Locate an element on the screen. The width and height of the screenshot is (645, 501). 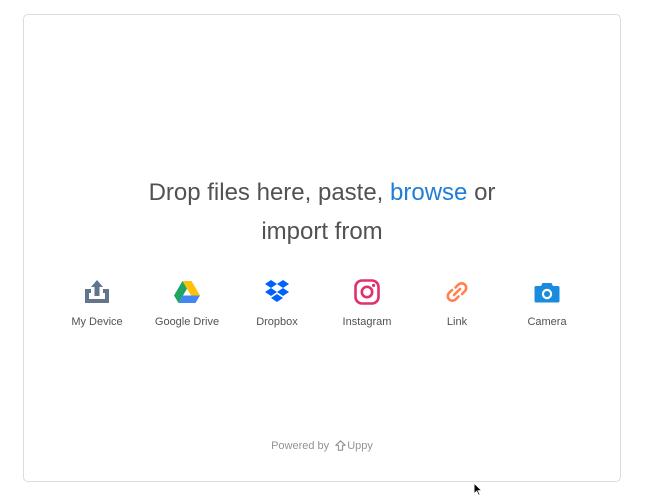
source-instagram: Instagram is located at coordinates (367, 302).